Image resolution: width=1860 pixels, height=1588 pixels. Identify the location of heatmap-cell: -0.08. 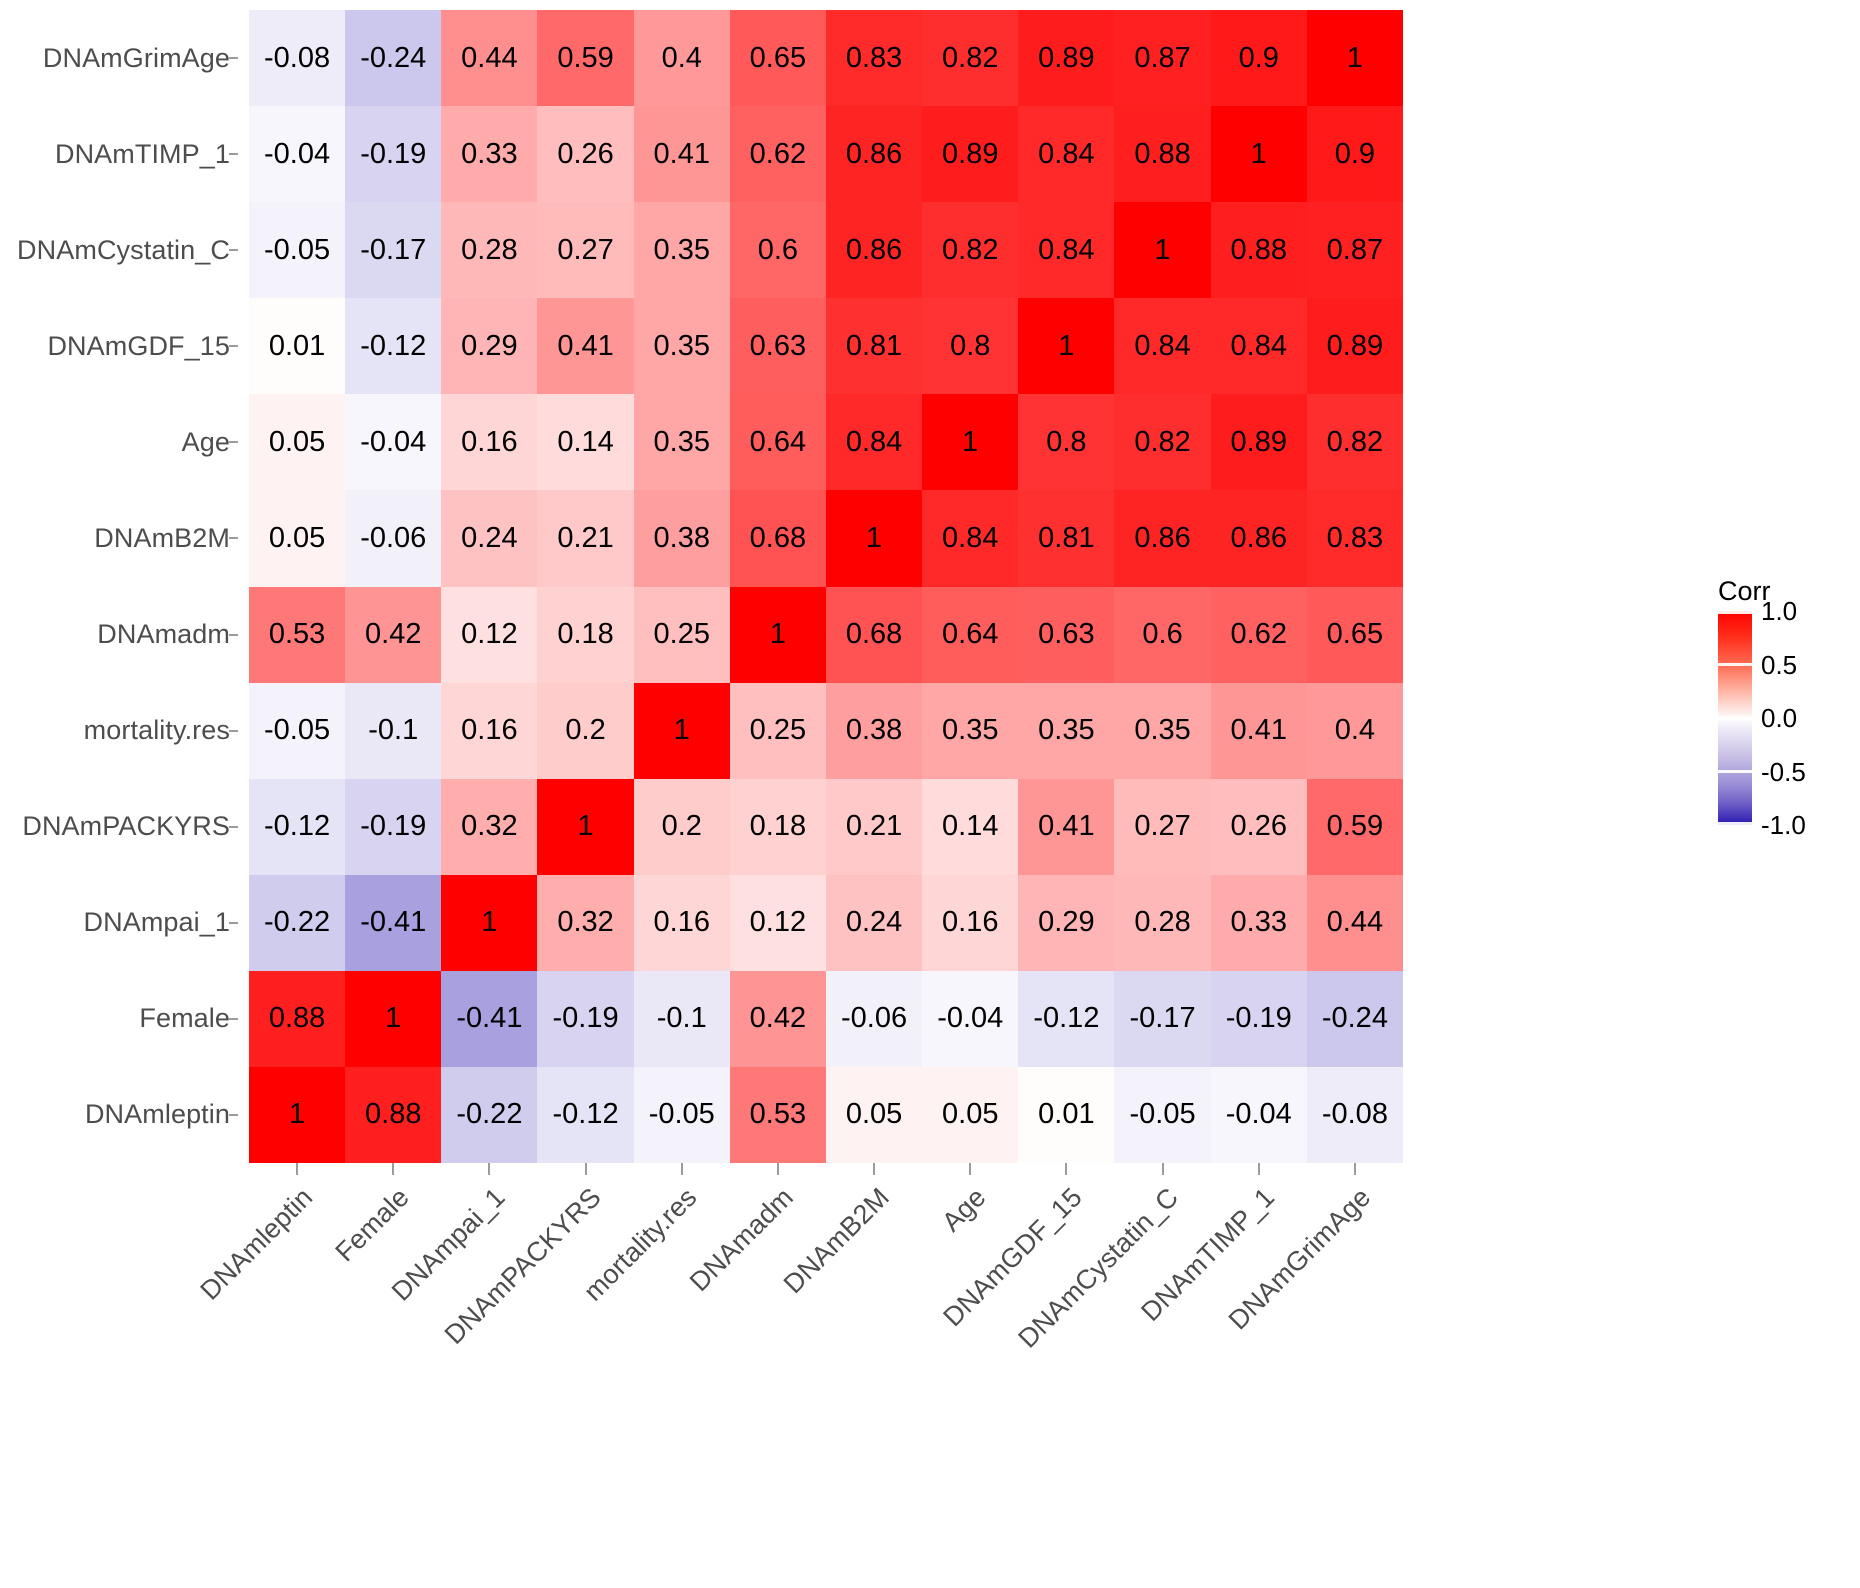
(1354, 1114).